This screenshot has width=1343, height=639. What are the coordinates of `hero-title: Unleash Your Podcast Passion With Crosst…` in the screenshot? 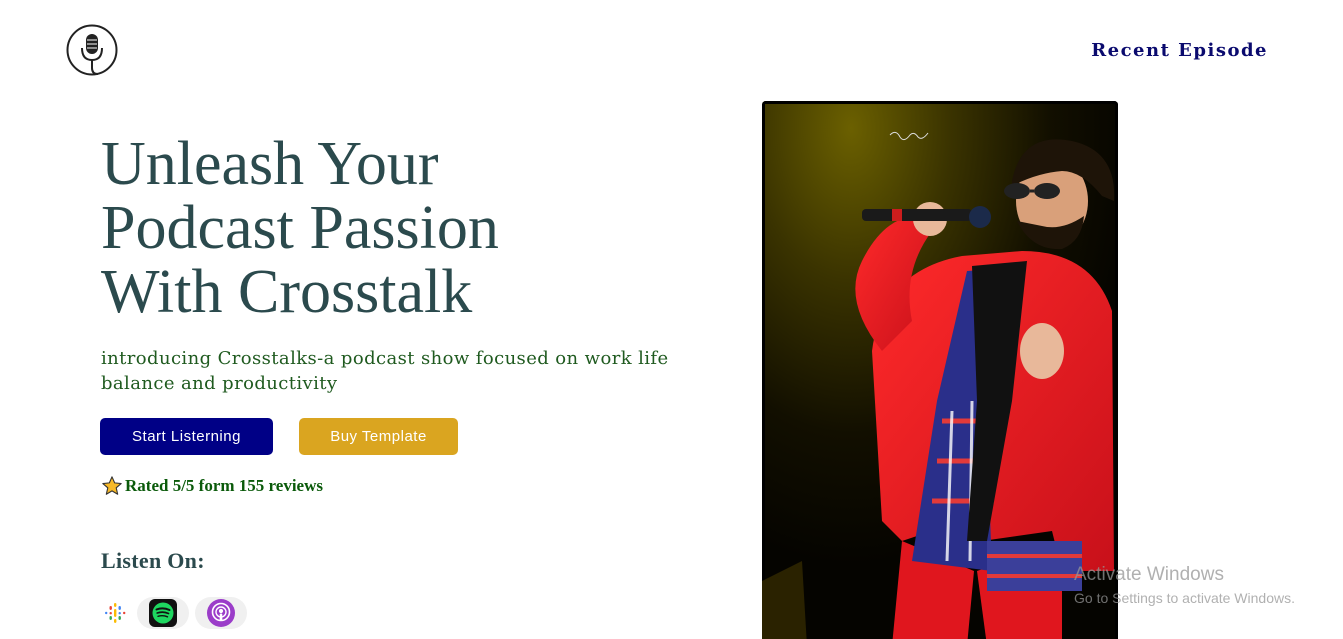 It's located at (381, 228).